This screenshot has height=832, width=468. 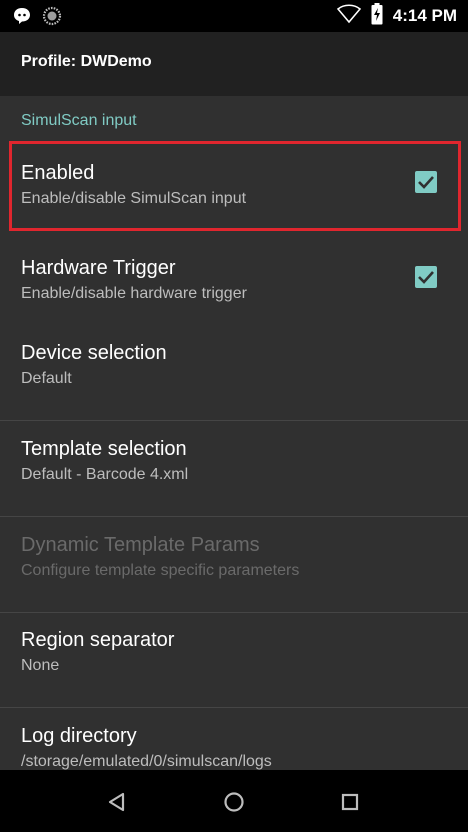 I want to click on pref-title: Template selection, so click(x=104, y=449).